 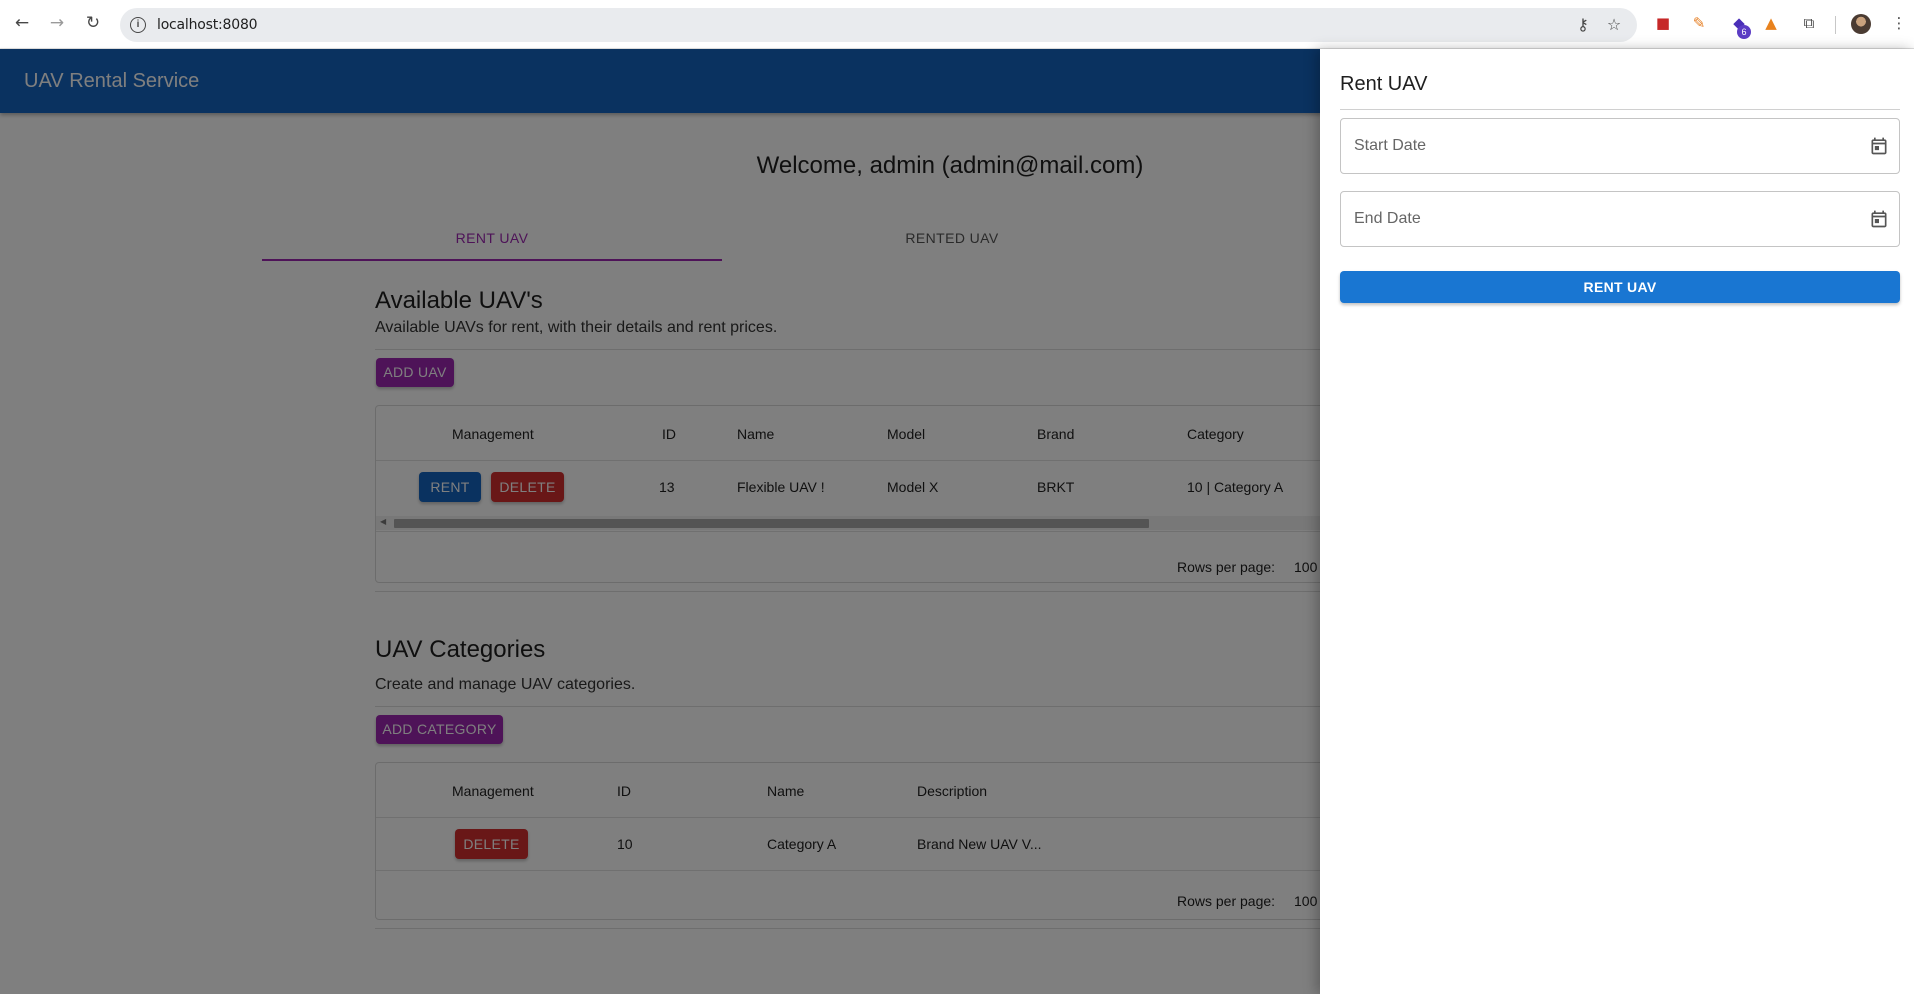 I want to click on toolbar-divider, so click(x=1835, y=25).